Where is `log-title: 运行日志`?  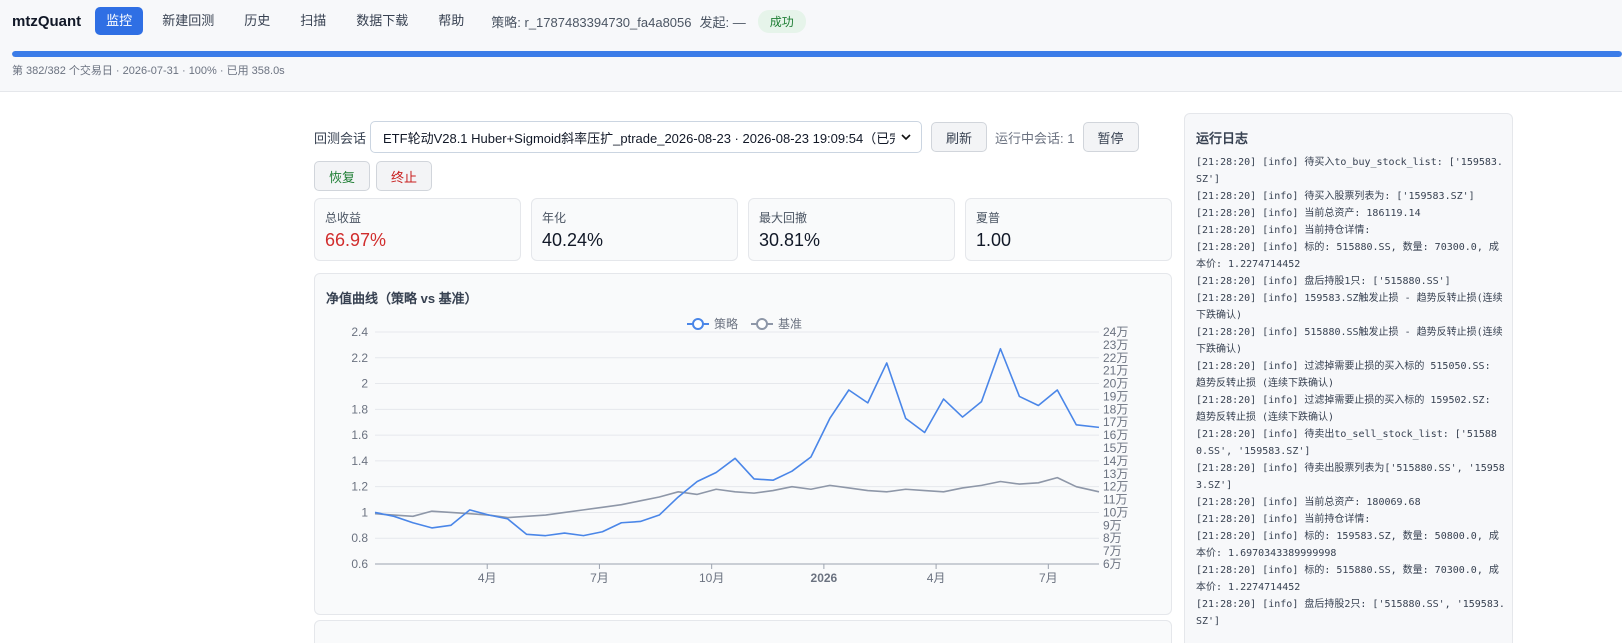
log-title: 运行日志 is located at coordinates (1222, 138).